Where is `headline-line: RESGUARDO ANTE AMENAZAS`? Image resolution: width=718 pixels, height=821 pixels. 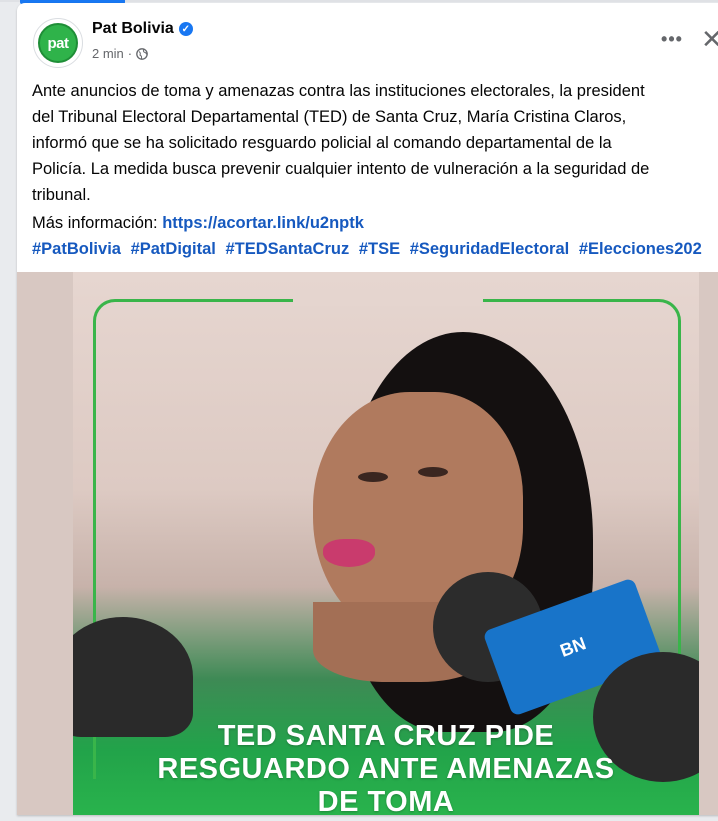 headline-line: RESGUARDO ANTE AMENAZAS is located at coordinates (386, 769).